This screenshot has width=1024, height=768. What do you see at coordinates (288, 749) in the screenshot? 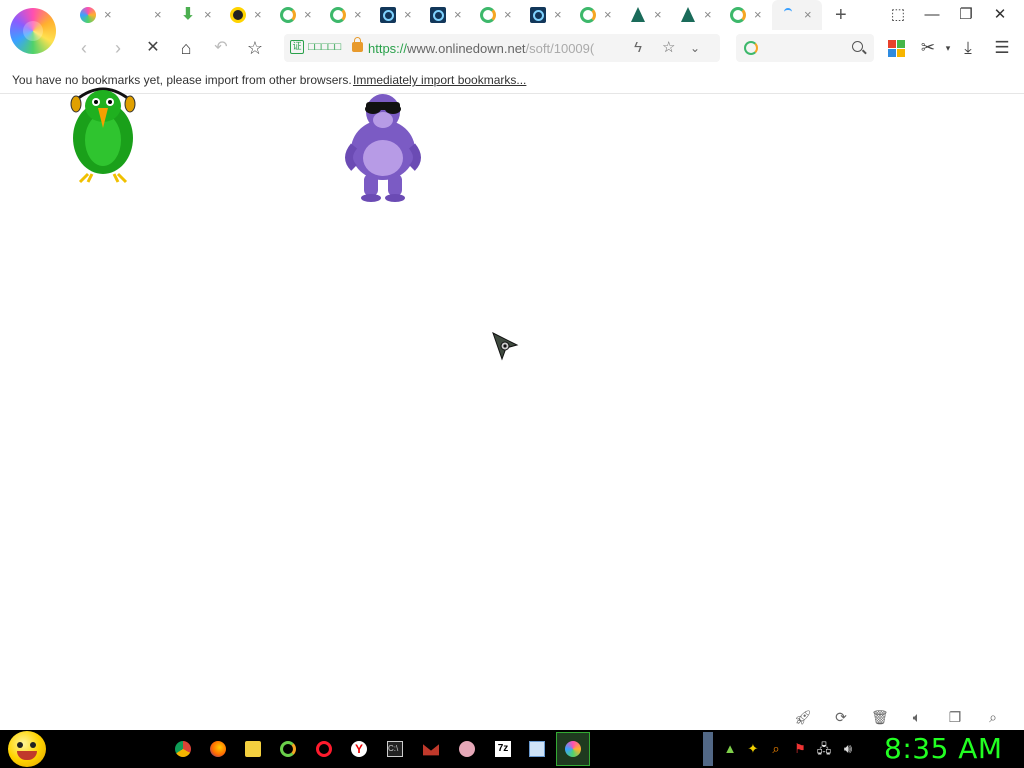
I see `swirl-app-taskbar-icon` at bounding box center [288, 749].